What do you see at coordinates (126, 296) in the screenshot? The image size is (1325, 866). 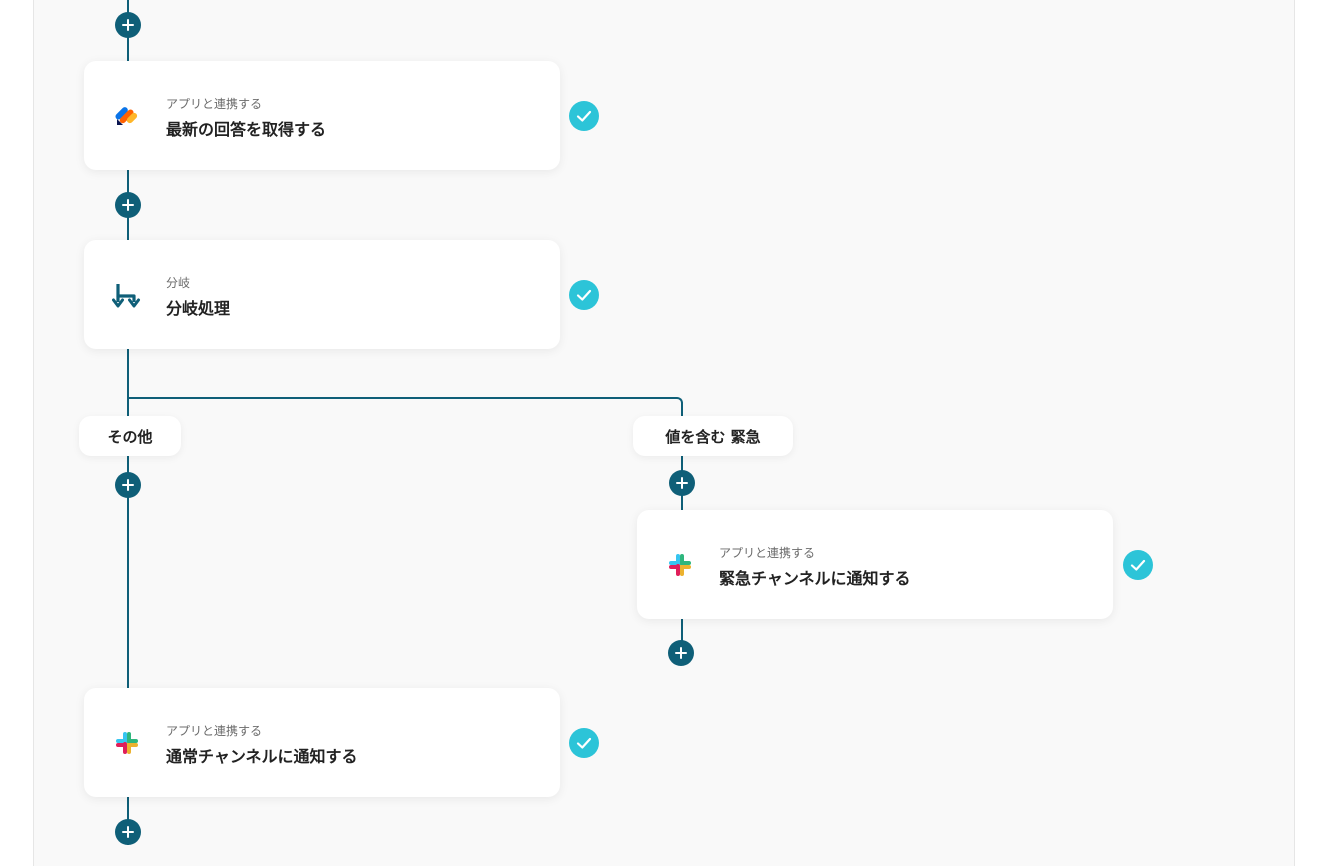 I see `branch-icon` at bounding box center [126, 296].